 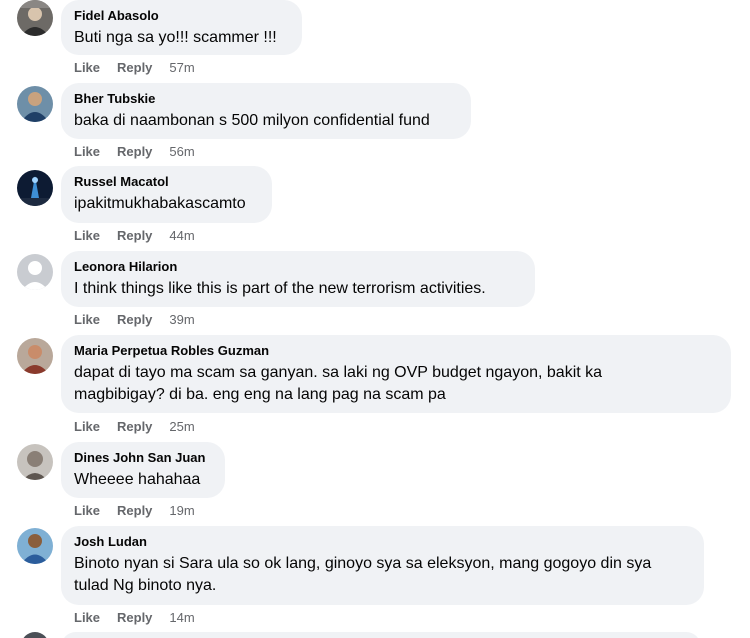 I want to click on comment-timestamp: 39m, so click(x=181, y=320).